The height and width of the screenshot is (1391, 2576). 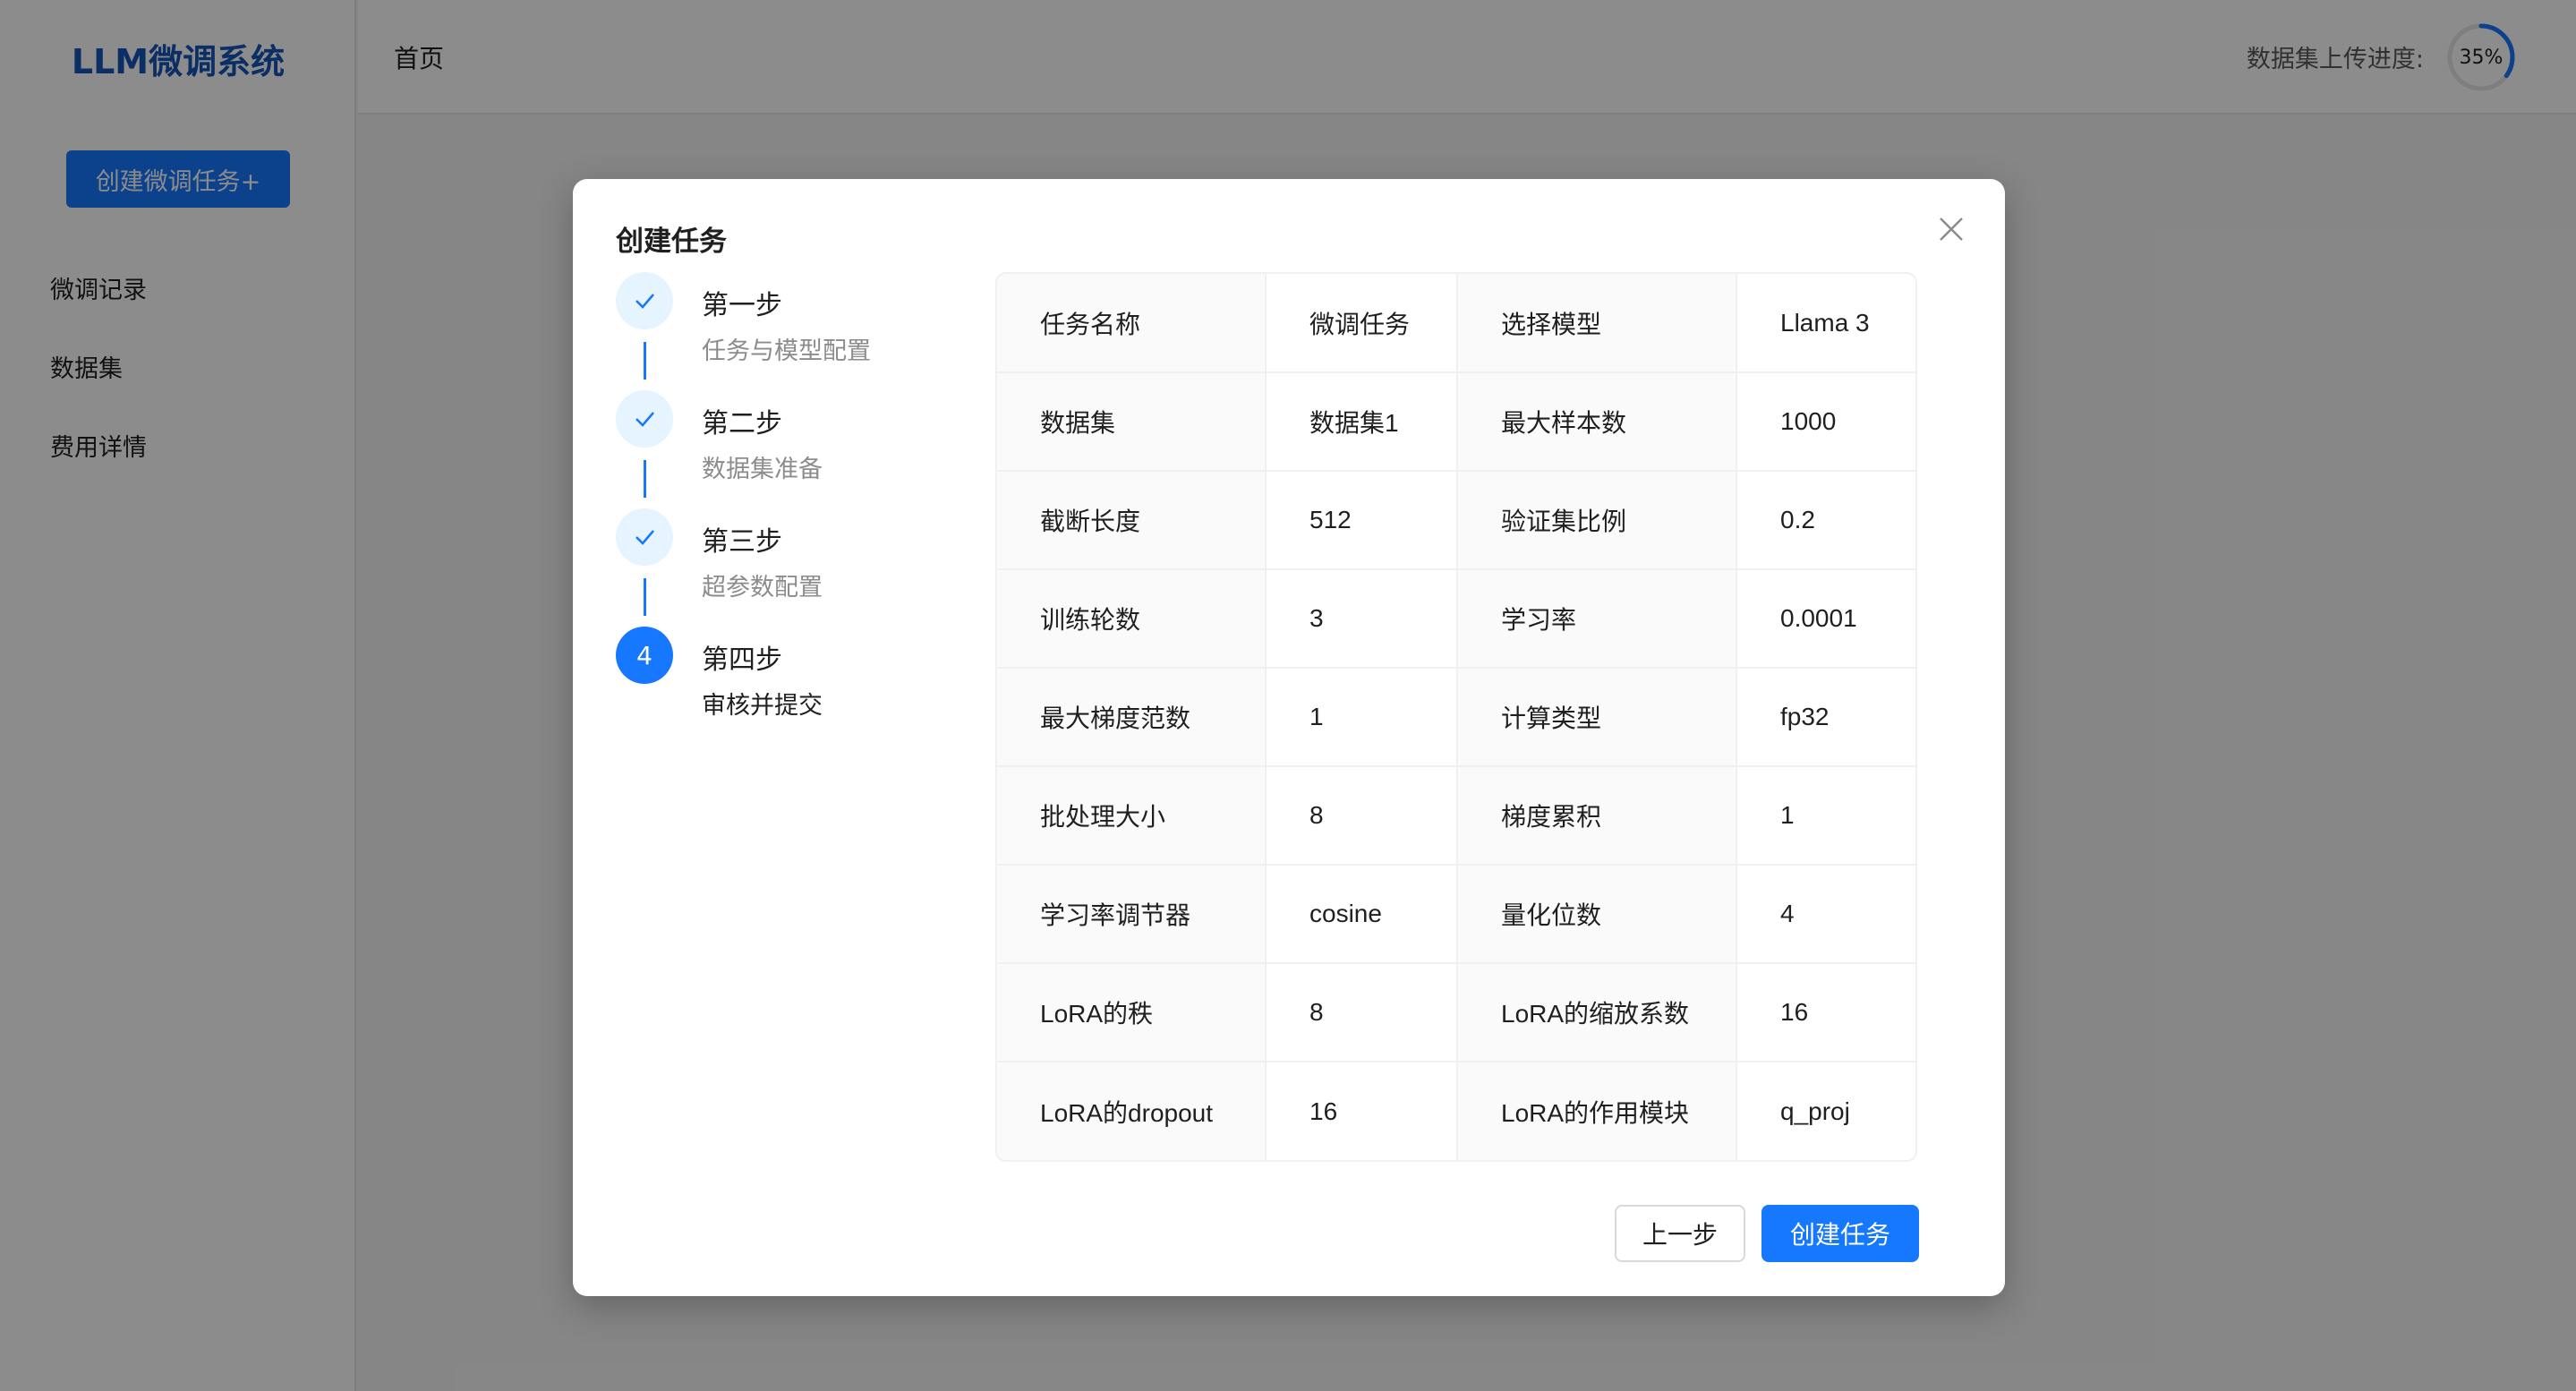 I want to click on table-label-cell: 最大样本数, so click(x=1597, y=422).